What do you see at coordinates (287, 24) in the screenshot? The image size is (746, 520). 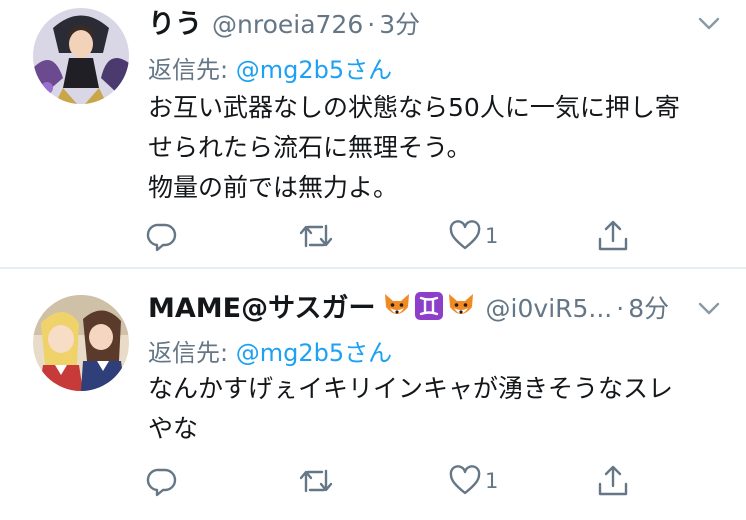 I see `user-handle: @nroeia726` at bounding box center [287, 24].